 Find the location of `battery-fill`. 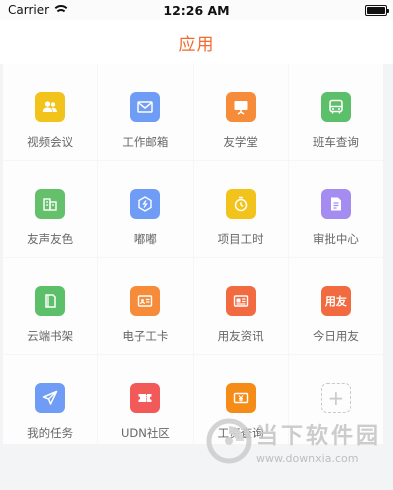

battery-fill is located at coordinates (376, 10).